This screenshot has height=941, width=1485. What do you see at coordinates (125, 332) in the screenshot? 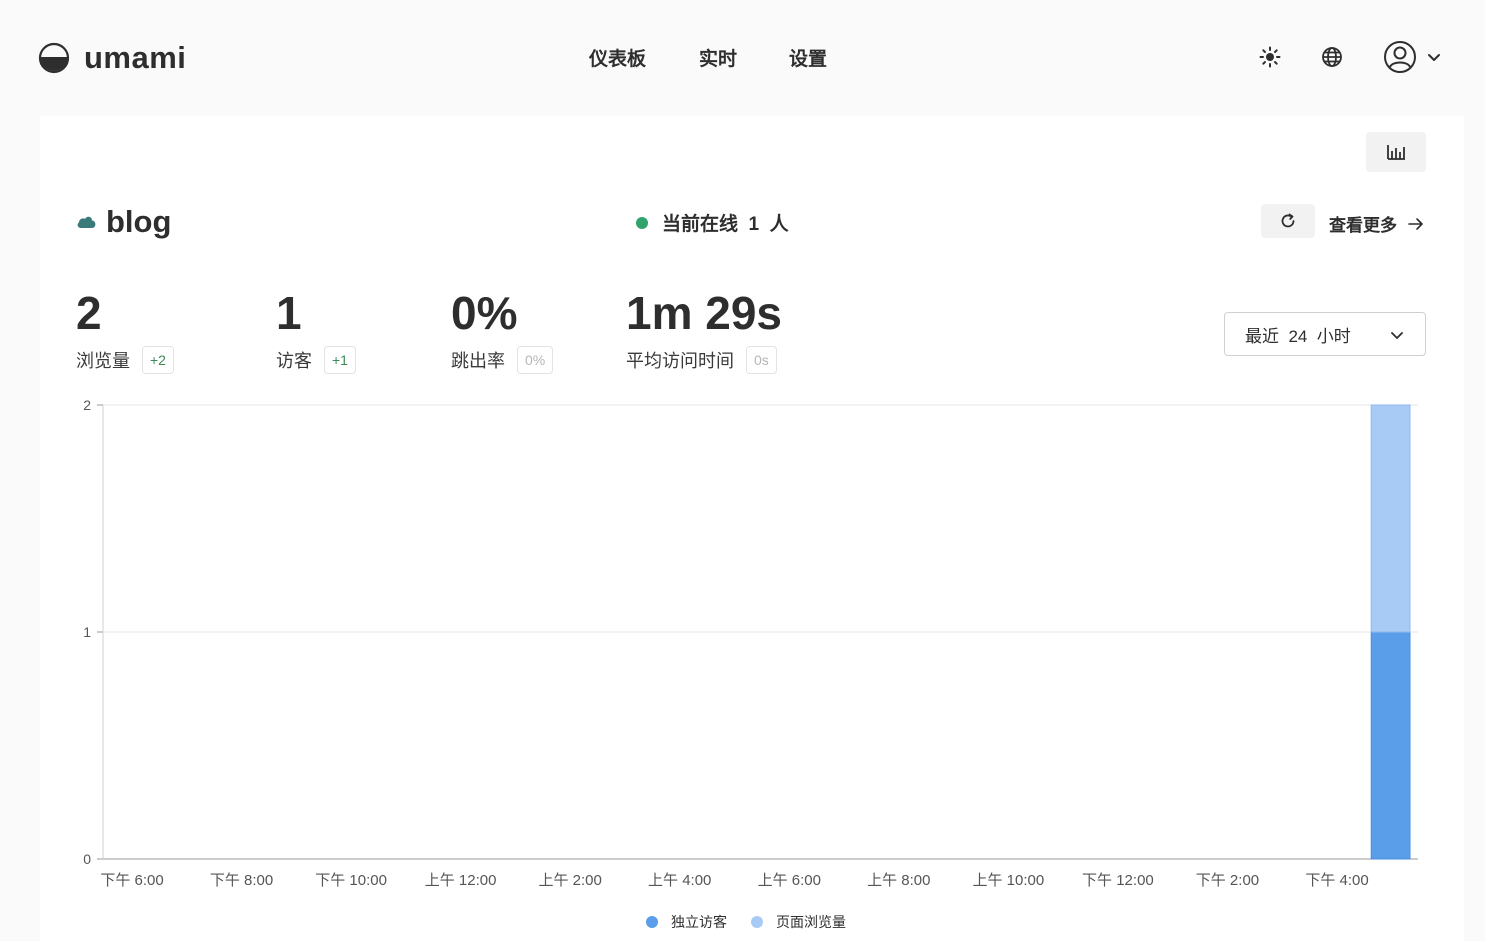
I see `metric-pageviews: 2 浏览量 +2` at bounding box center [125, 332].